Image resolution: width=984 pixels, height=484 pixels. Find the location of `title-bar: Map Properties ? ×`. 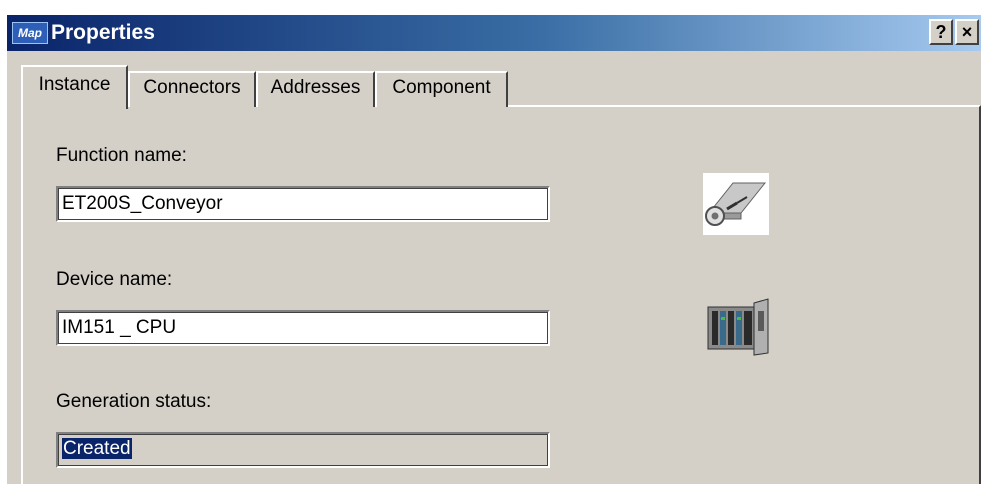

title-bar: Map Properties ? × is located at coordinates (494, 33).